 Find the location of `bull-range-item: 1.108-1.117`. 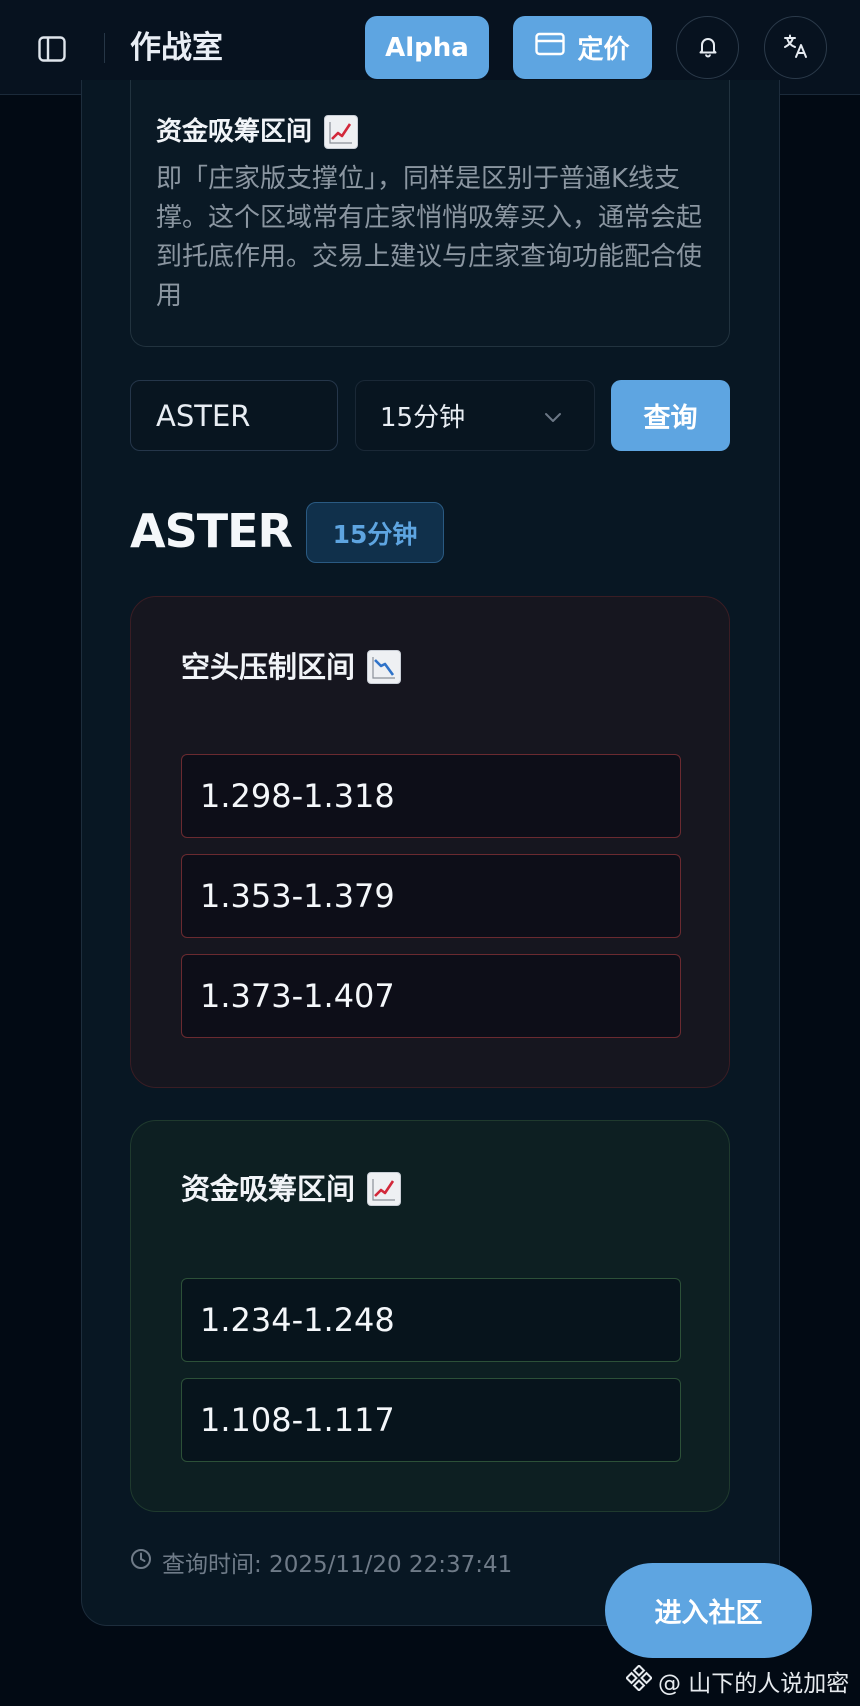

bull-range-item: 1.108-1.117 is located at coordinates (431, 1420).